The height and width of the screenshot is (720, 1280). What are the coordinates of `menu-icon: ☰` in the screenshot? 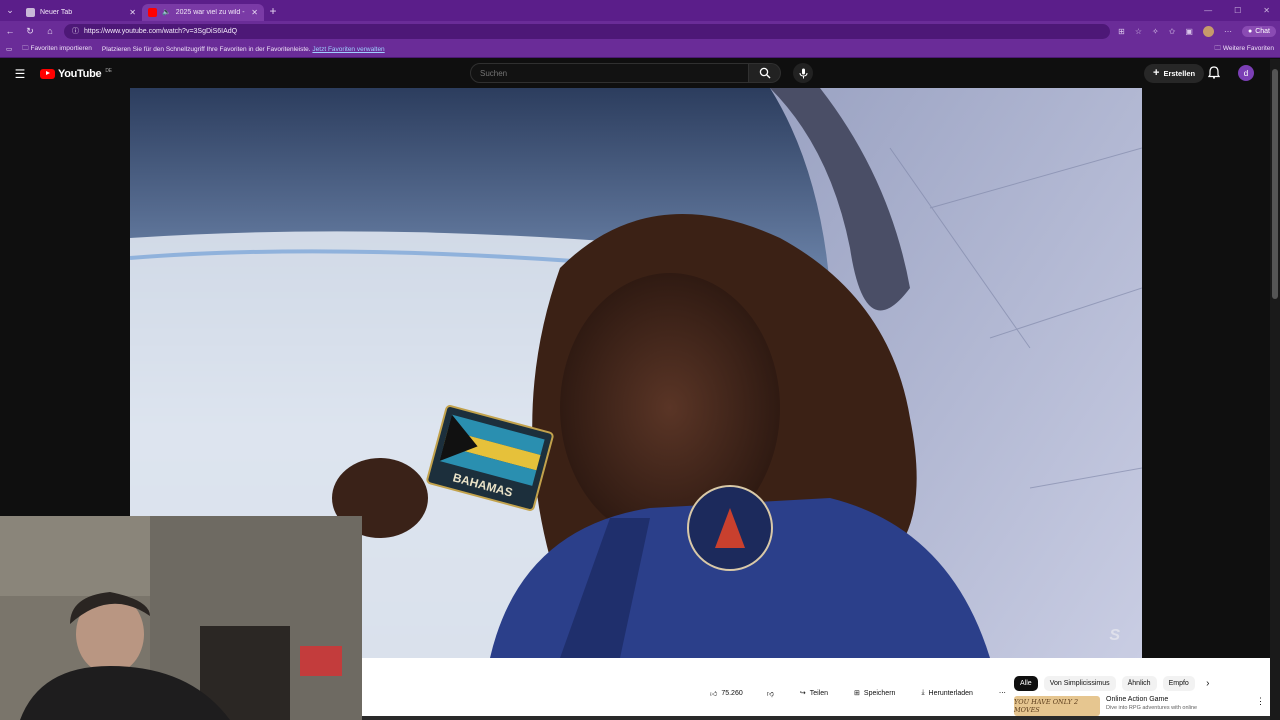 It's located at (20, 74).